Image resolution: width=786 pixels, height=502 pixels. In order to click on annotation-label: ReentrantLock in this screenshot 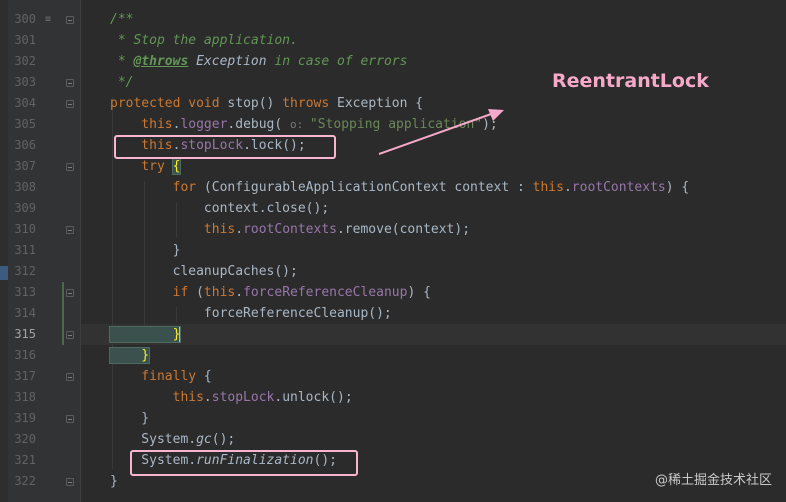, I will do `click(630, 81)`.